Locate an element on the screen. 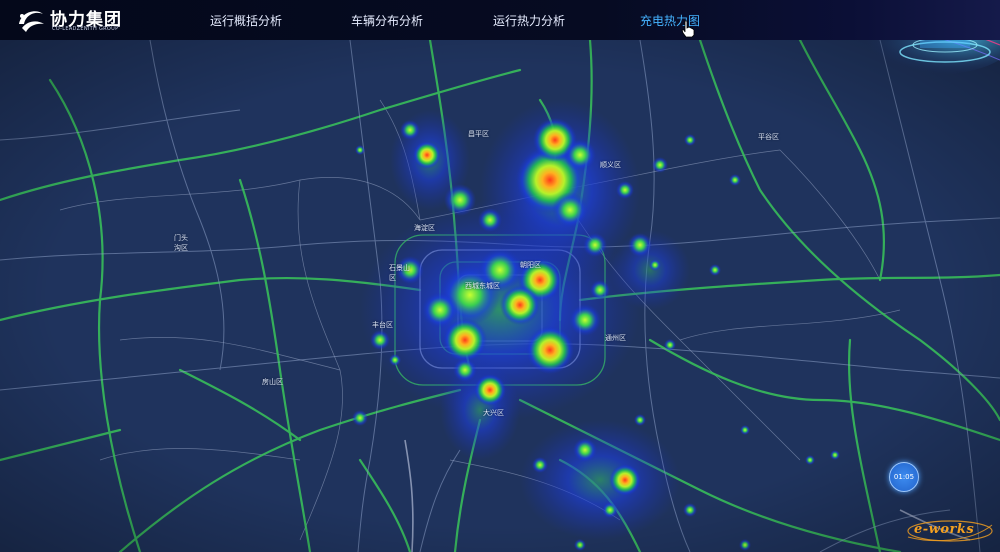 The image size is (1000, 552). district-label-fengtai: 丰台区 is located at coordinates (382, 325).